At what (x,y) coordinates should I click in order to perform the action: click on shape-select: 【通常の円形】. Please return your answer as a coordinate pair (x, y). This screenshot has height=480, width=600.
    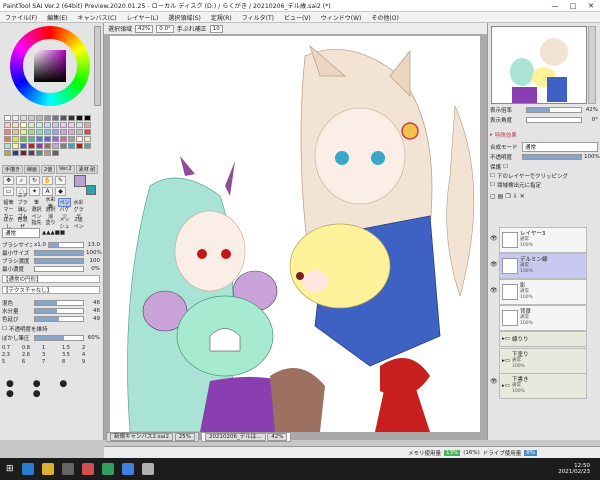
    Looking at the image, I should click on (51, 279).